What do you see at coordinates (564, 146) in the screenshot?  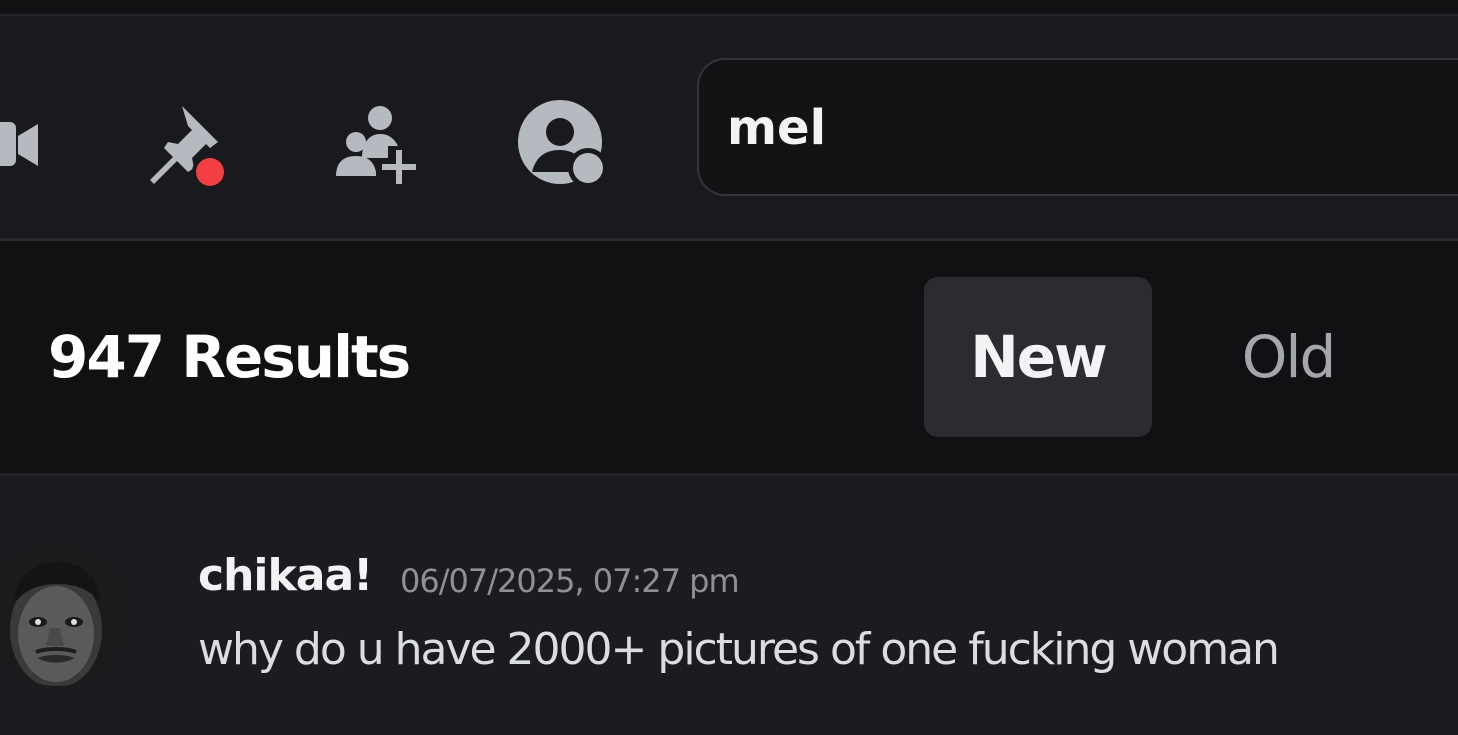 I see `user-profile-icon` at bounding box center [564, 146].